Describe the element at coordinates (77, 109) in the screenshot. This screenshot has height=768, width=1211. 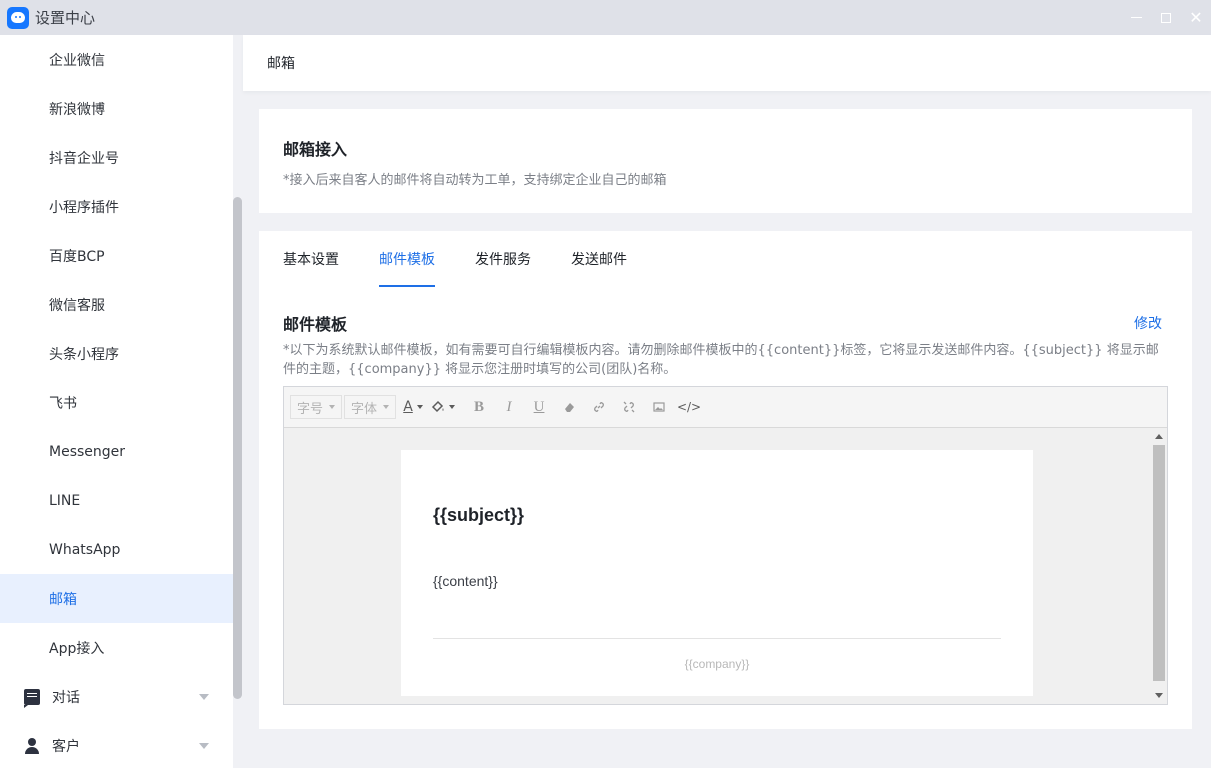
I see `sidebar-item-label: 新浪微博` at that location.